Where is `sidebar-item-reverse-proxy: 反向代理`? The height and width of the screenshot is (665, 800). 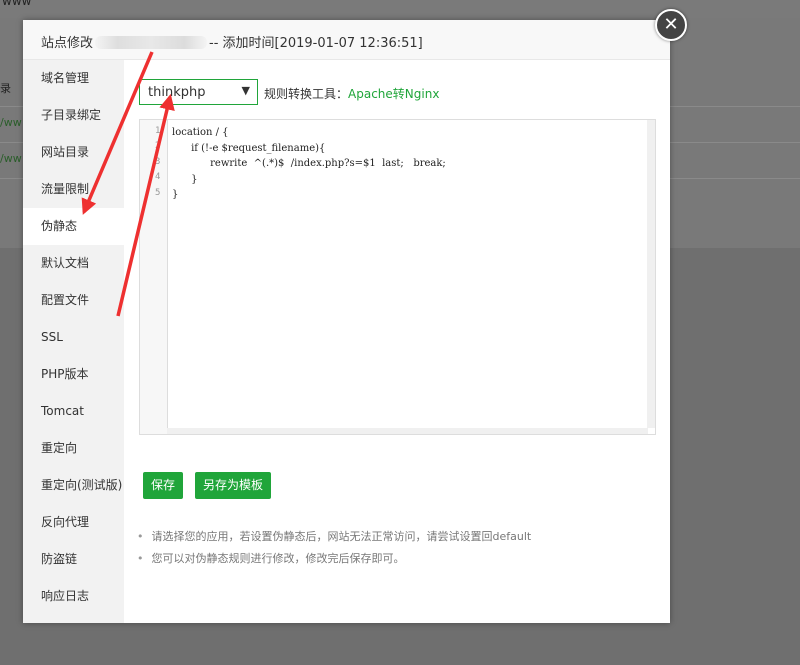 sidebar-item-reverse-proxy: 反向代理 is located at coordinates (73, 522).